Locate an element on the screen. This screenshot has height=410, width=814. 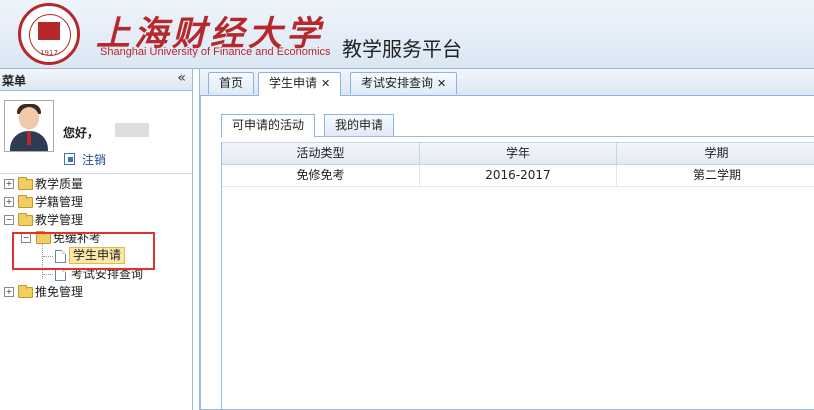
university-seal-icon: 1917 is located at coordinates (49, 34).